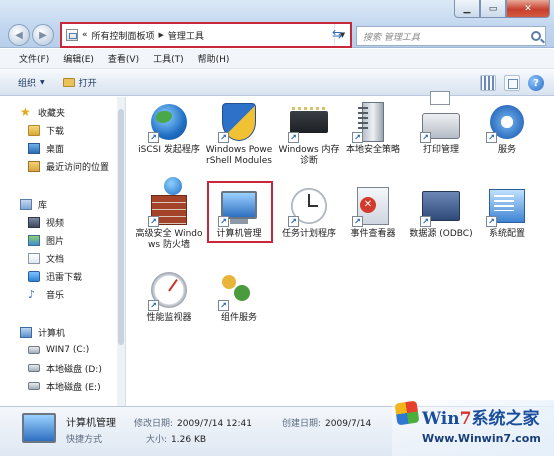  I want to click on music-icon: ♪, so click(32, 294).